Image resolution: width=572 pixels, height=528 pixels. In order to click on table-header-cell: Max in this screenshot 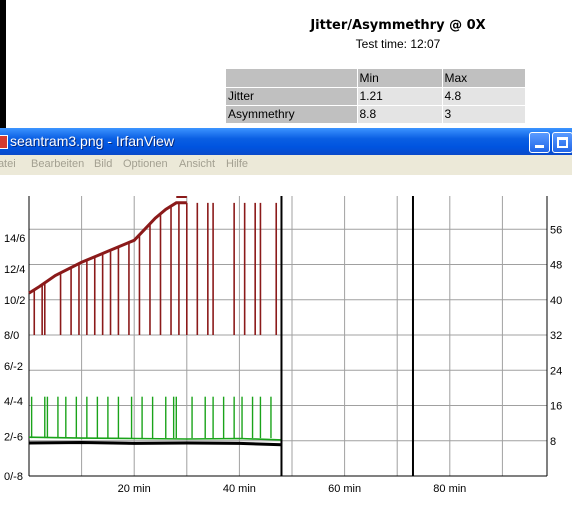, I will do `click(484, 78)`.